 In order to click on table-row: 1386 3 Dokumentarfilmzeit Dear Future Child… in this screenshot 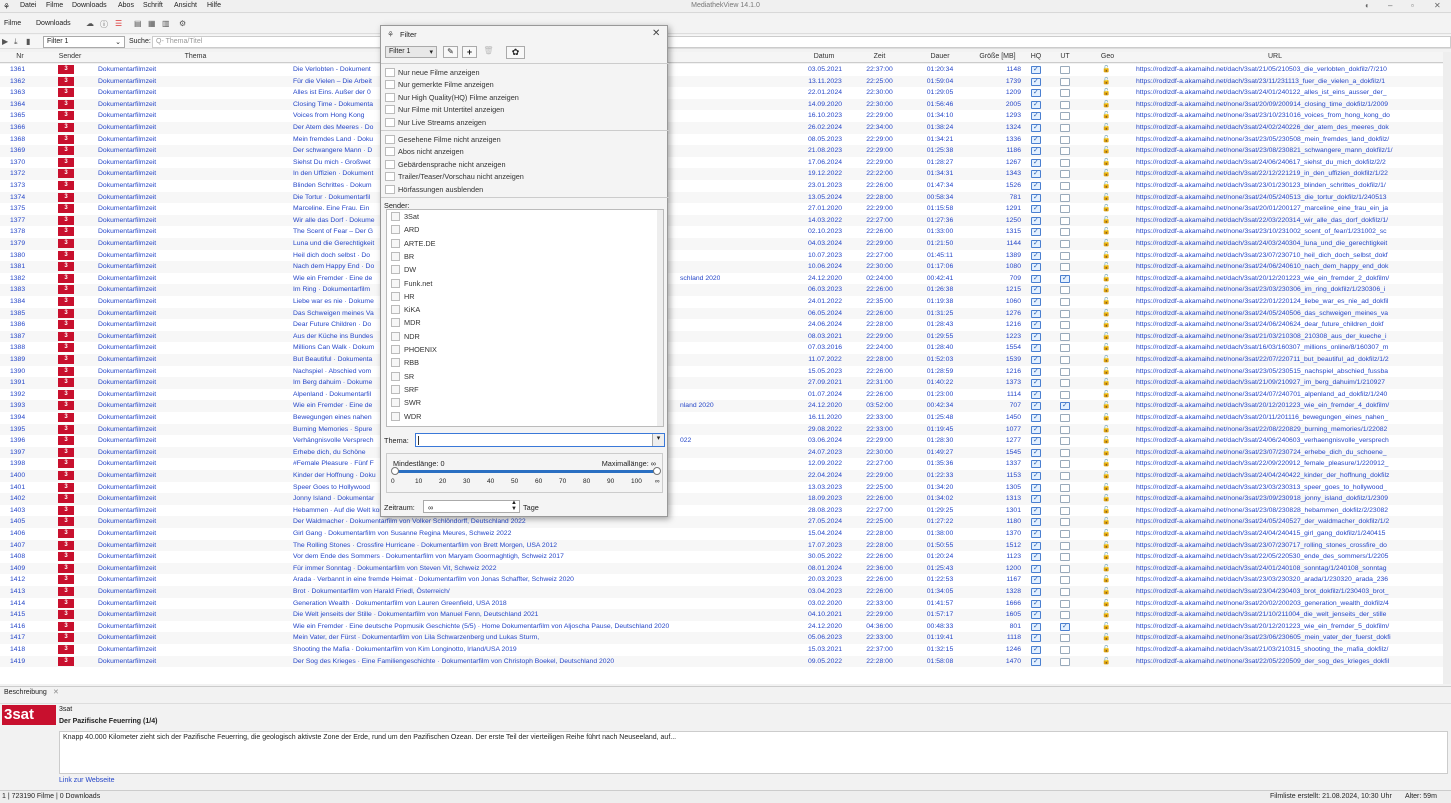, I will do `click(725, 325)`.